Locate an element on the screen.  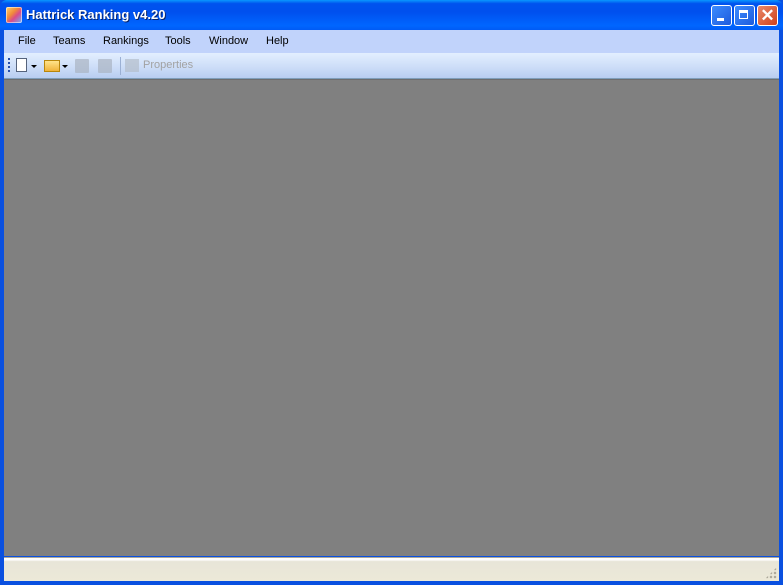
close-icon: ✕ is located at coordinates (767, 15).